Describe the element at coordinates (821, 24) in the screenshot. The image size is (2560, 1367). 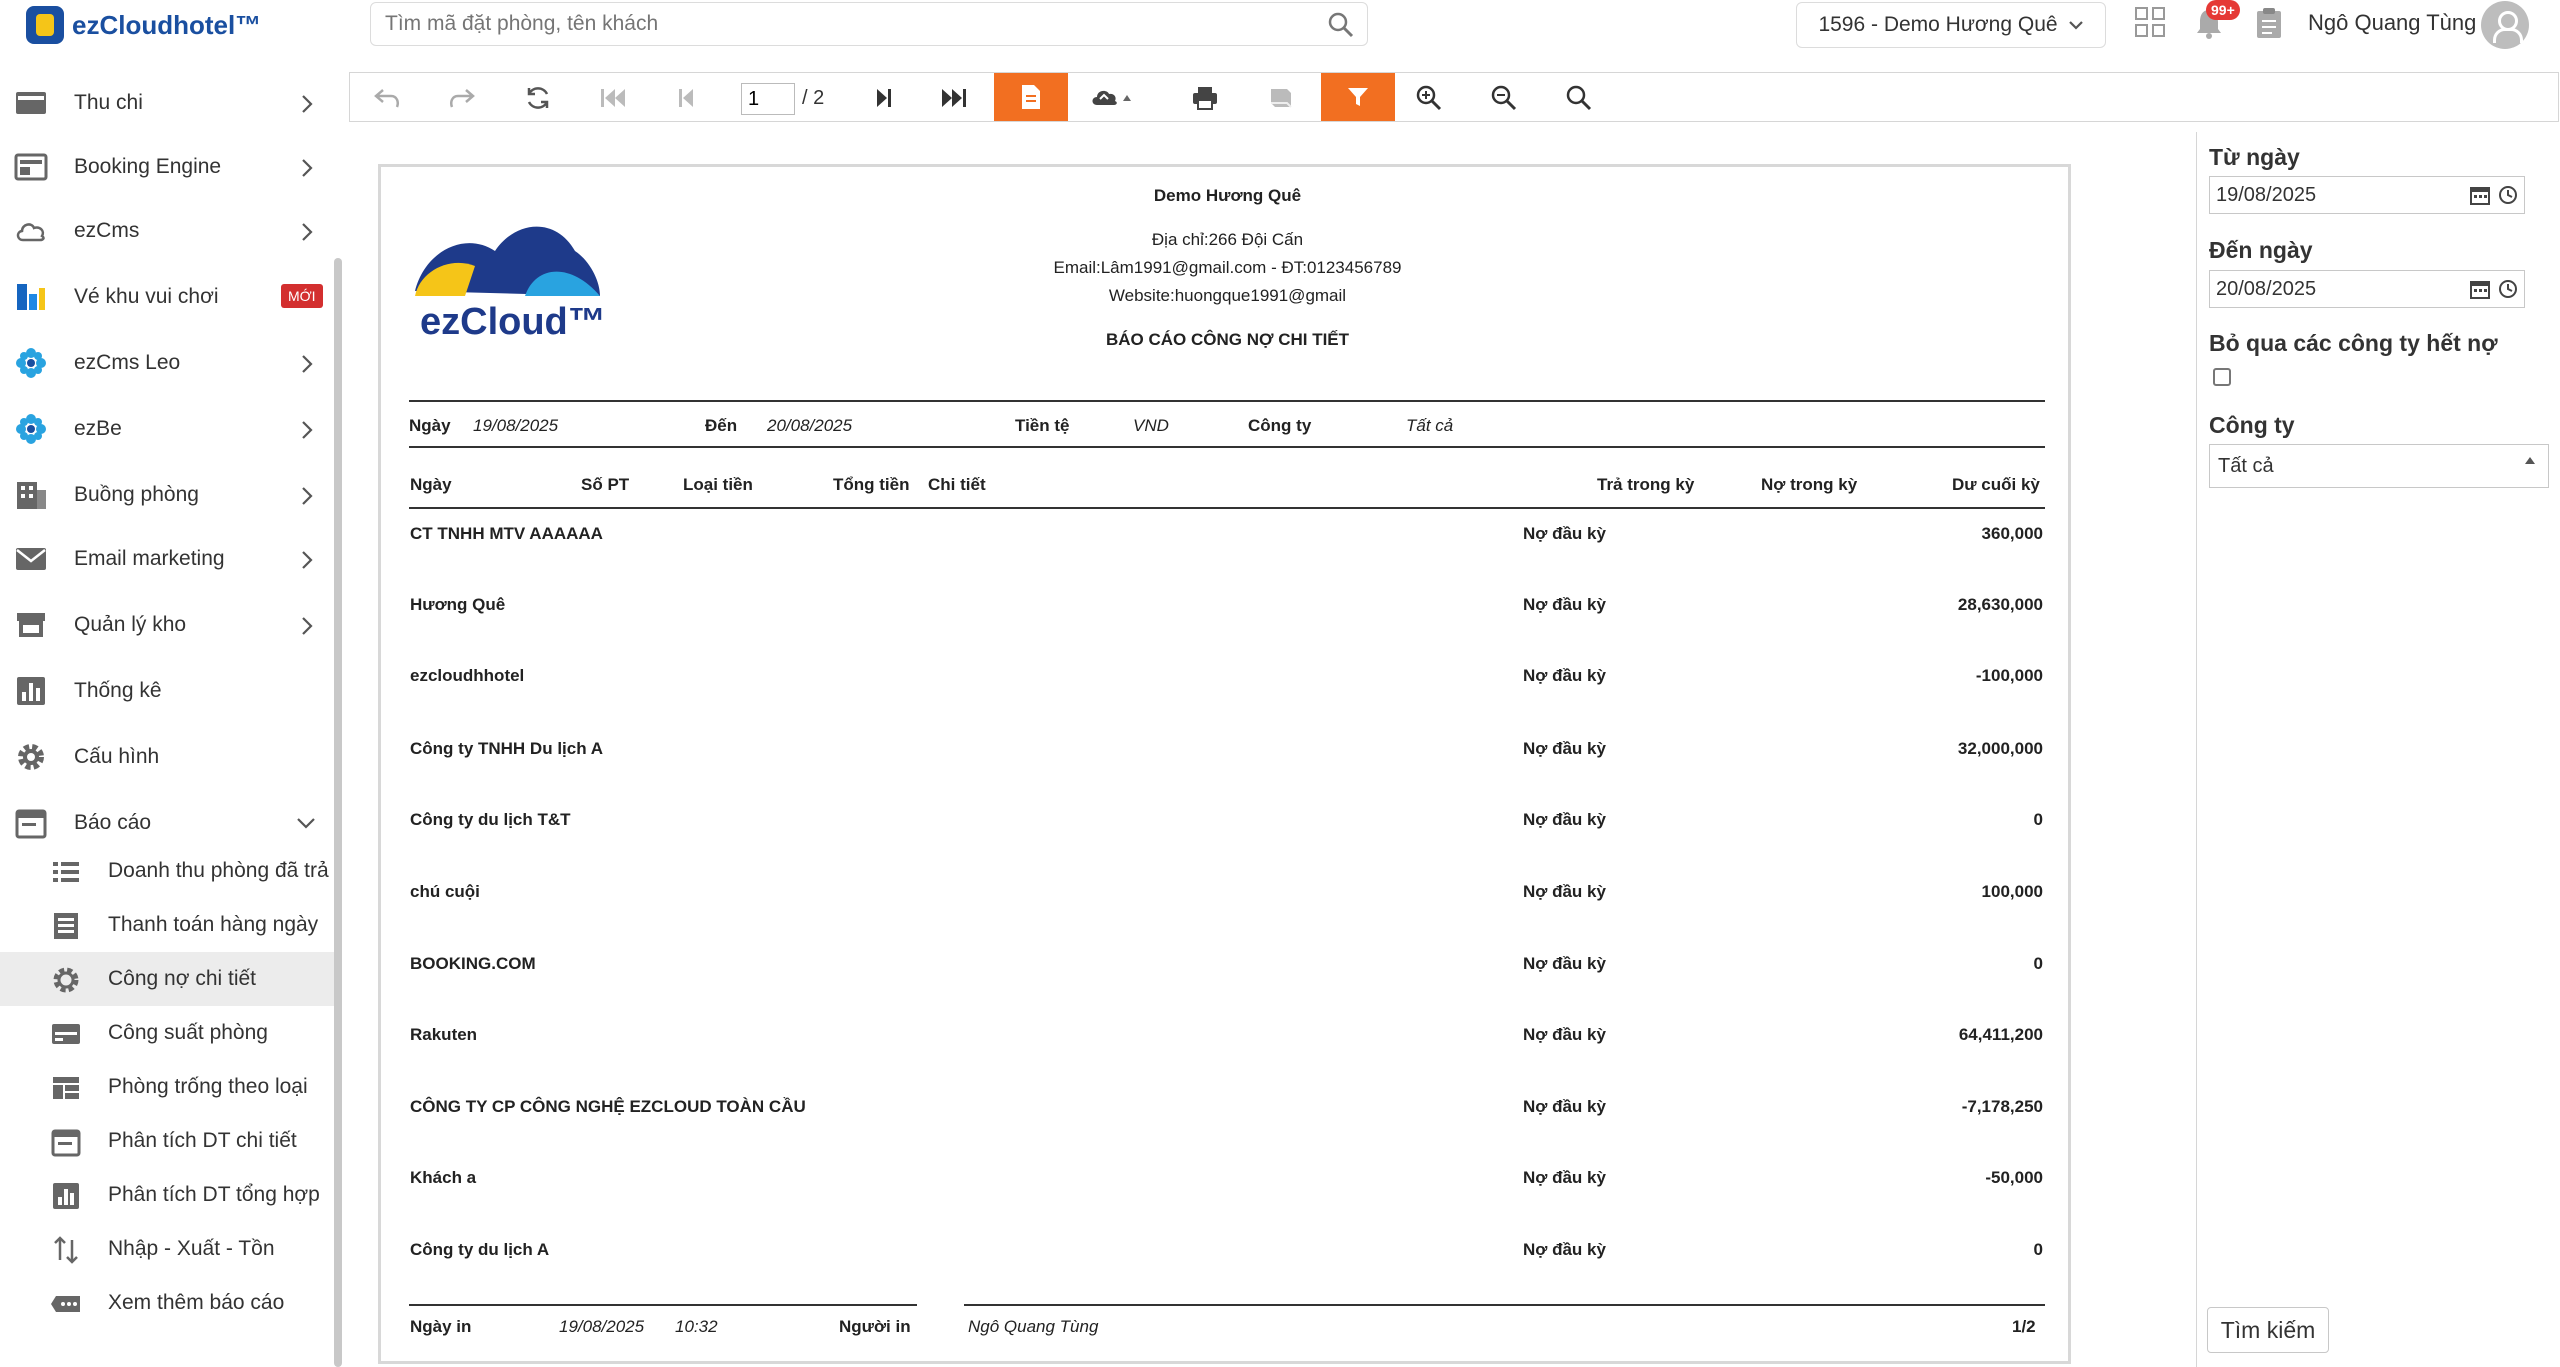
I see `search-input` at that location.